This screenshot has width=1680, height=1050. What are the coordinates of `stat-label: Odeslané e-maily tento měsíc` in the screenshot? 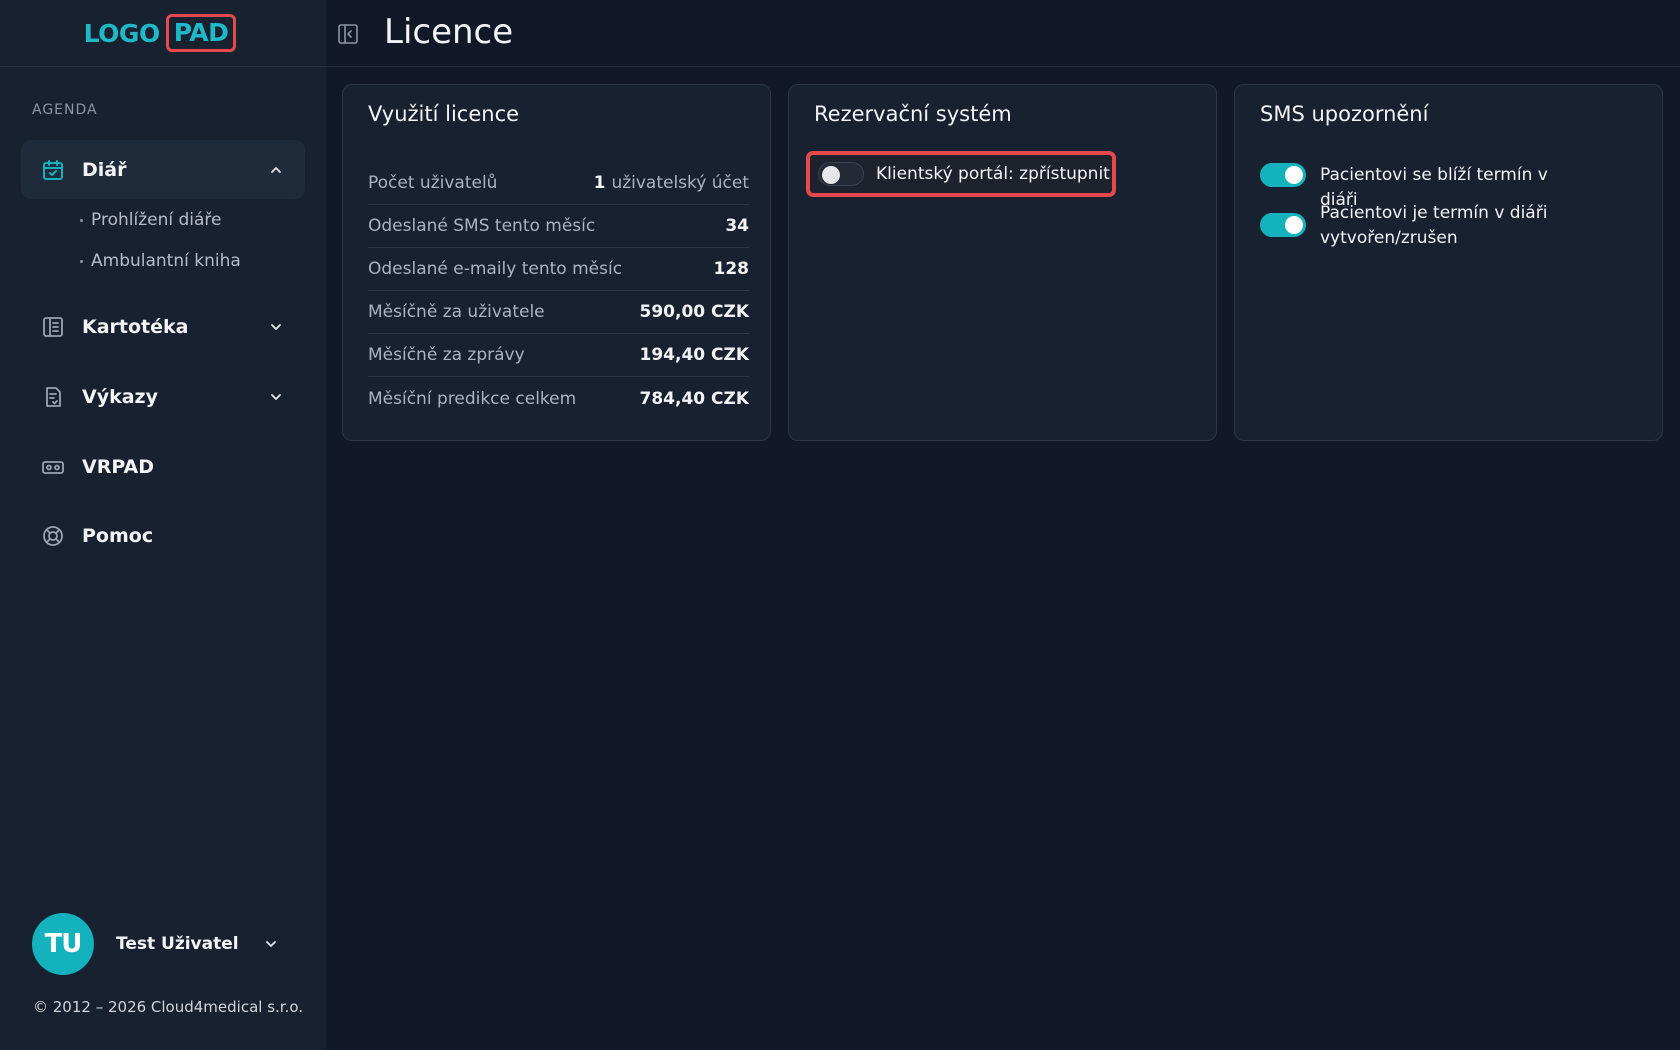 It's located at (495, 269).